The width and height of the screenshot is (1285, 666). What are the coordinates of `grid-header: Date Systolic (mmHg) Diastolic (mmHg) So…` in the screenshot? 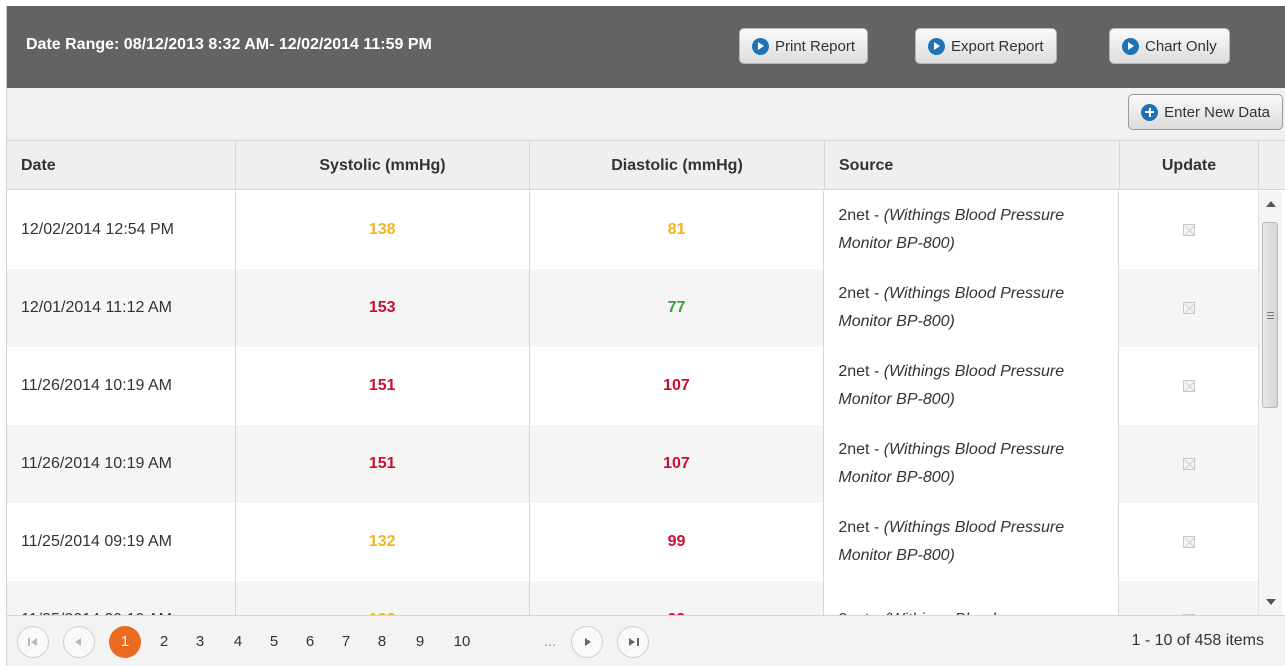 It's located at (646, 165).